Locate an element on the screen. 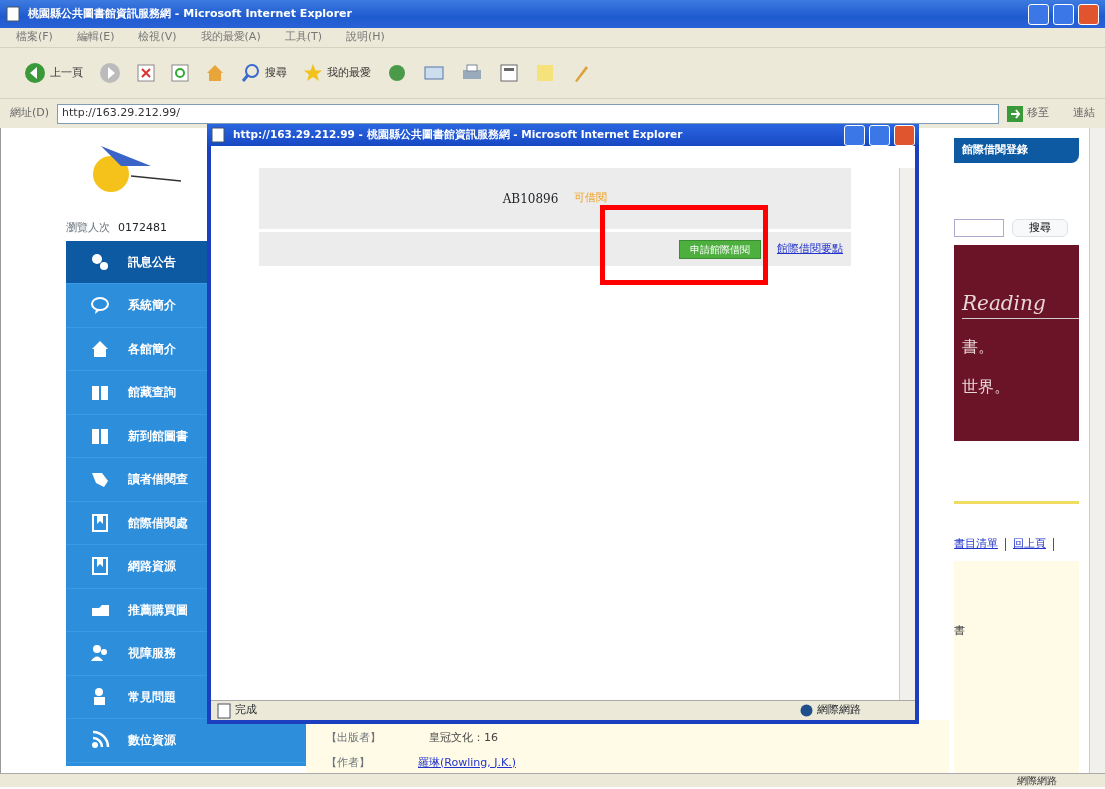 This screenshot has width=1105, height=789. chat-icon is located at coordinates (100, 305).